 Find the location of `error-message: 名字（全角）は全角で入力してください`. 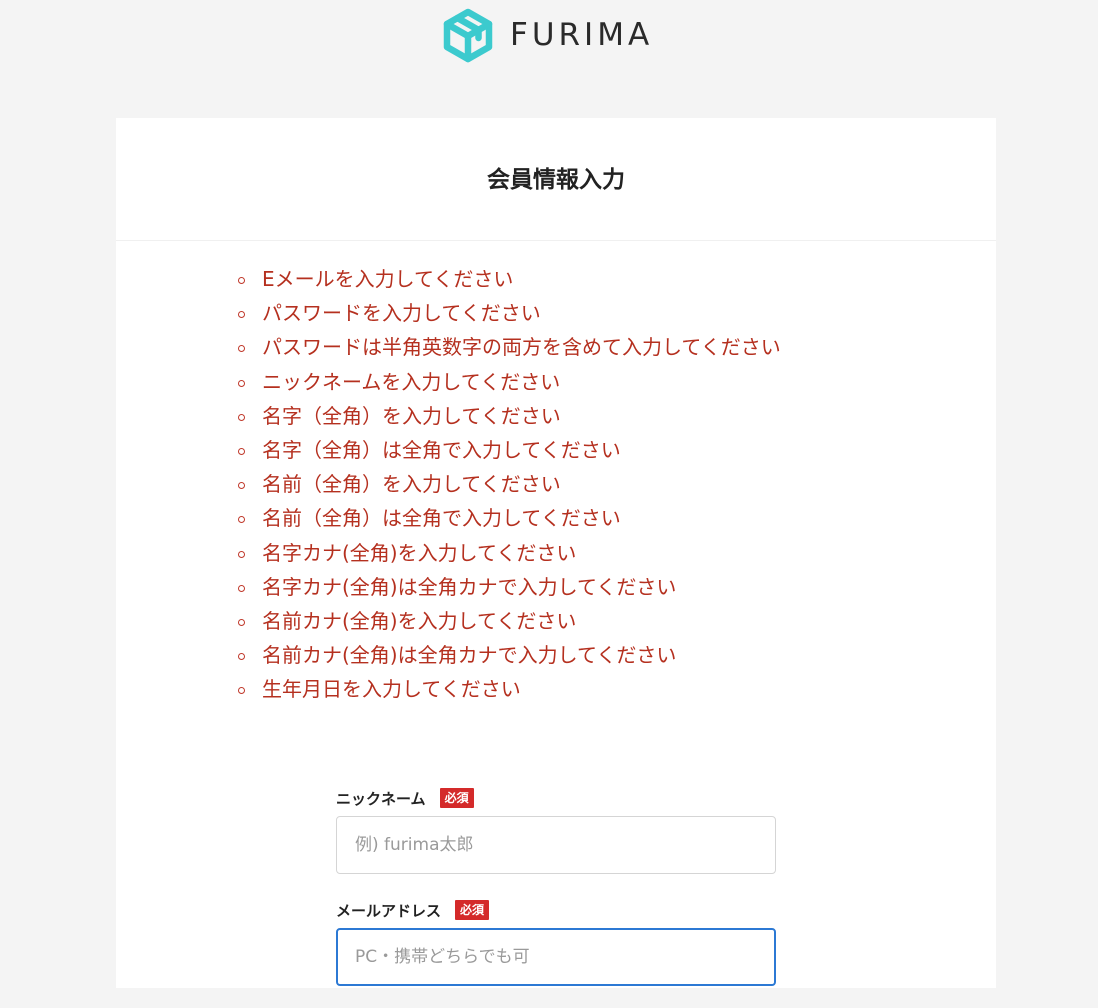

error-message: 名字（全角）は全角で入力してください is located at coordinates (509, 450).